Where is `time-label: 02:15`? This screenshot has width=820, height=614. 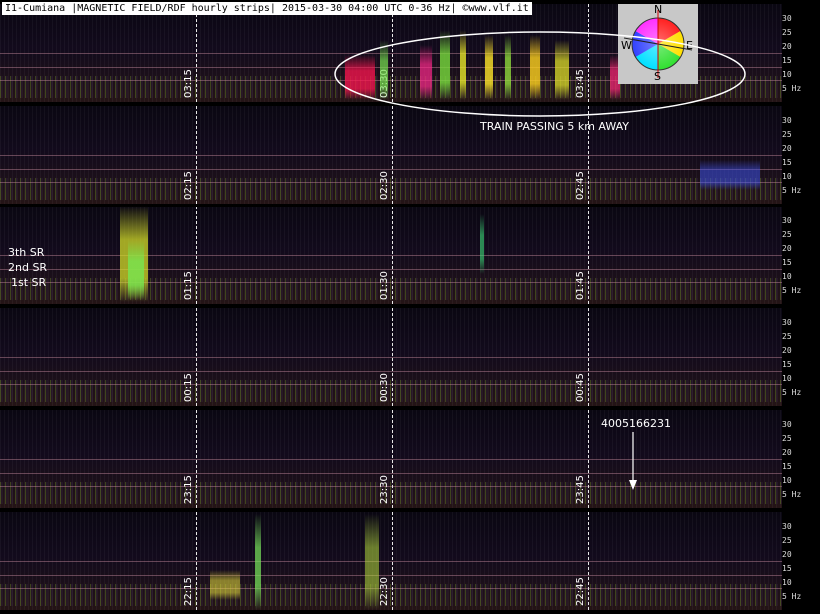 time-label: 02:15 is located at coordinates (188, 185).